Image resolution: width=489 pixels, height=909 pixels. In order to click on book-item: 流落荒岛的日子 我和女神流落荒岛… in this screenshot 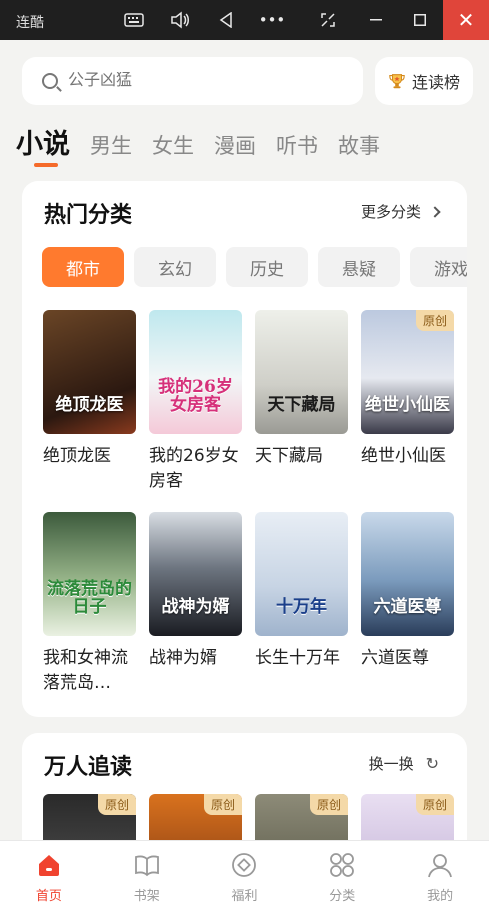, I will do `click(89, 604)`.